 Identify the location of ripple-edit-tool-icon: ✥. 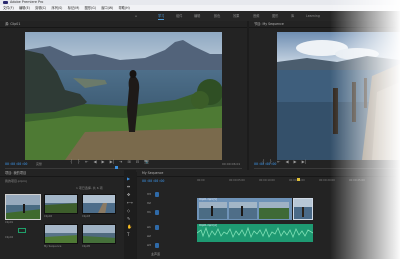
(128, 194).